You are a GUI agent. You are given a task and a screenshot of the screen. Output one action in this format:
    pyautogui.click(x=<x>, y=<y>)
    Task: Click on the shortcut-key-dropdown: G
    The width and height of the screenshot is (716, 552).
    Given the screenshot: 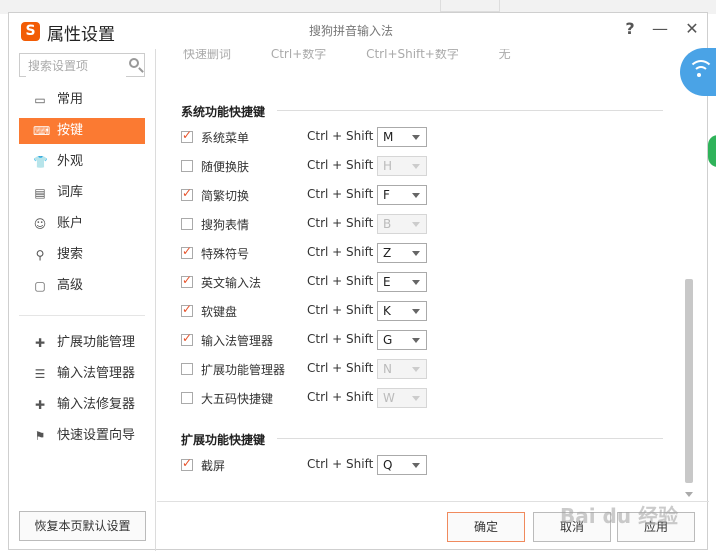 What is the action you would take?
    pyautogui.click(x=402, y=340)
    